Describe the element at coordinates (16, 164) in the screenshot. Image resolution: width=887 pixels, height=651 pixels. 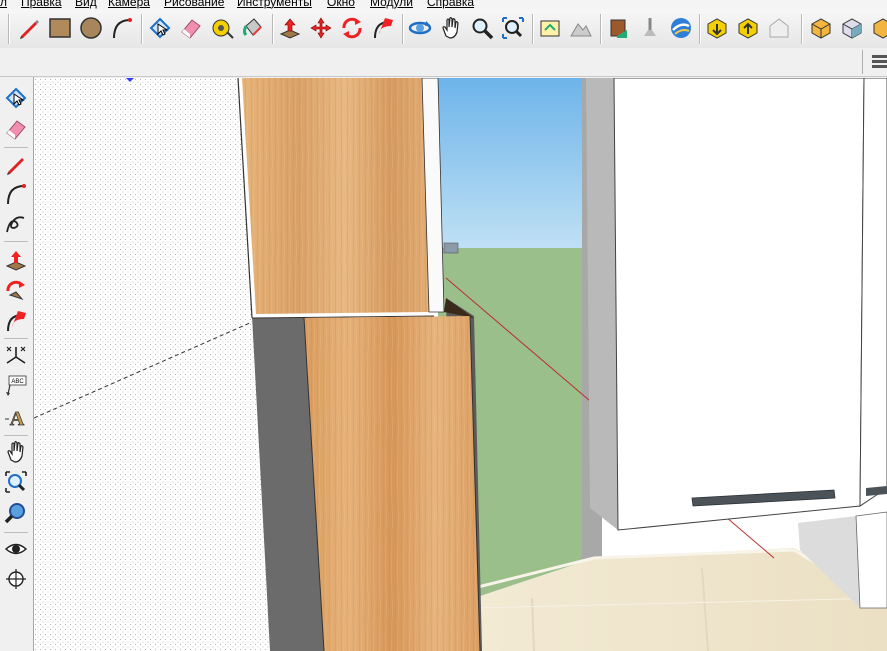
I see `left-line-tool-button` at that location.